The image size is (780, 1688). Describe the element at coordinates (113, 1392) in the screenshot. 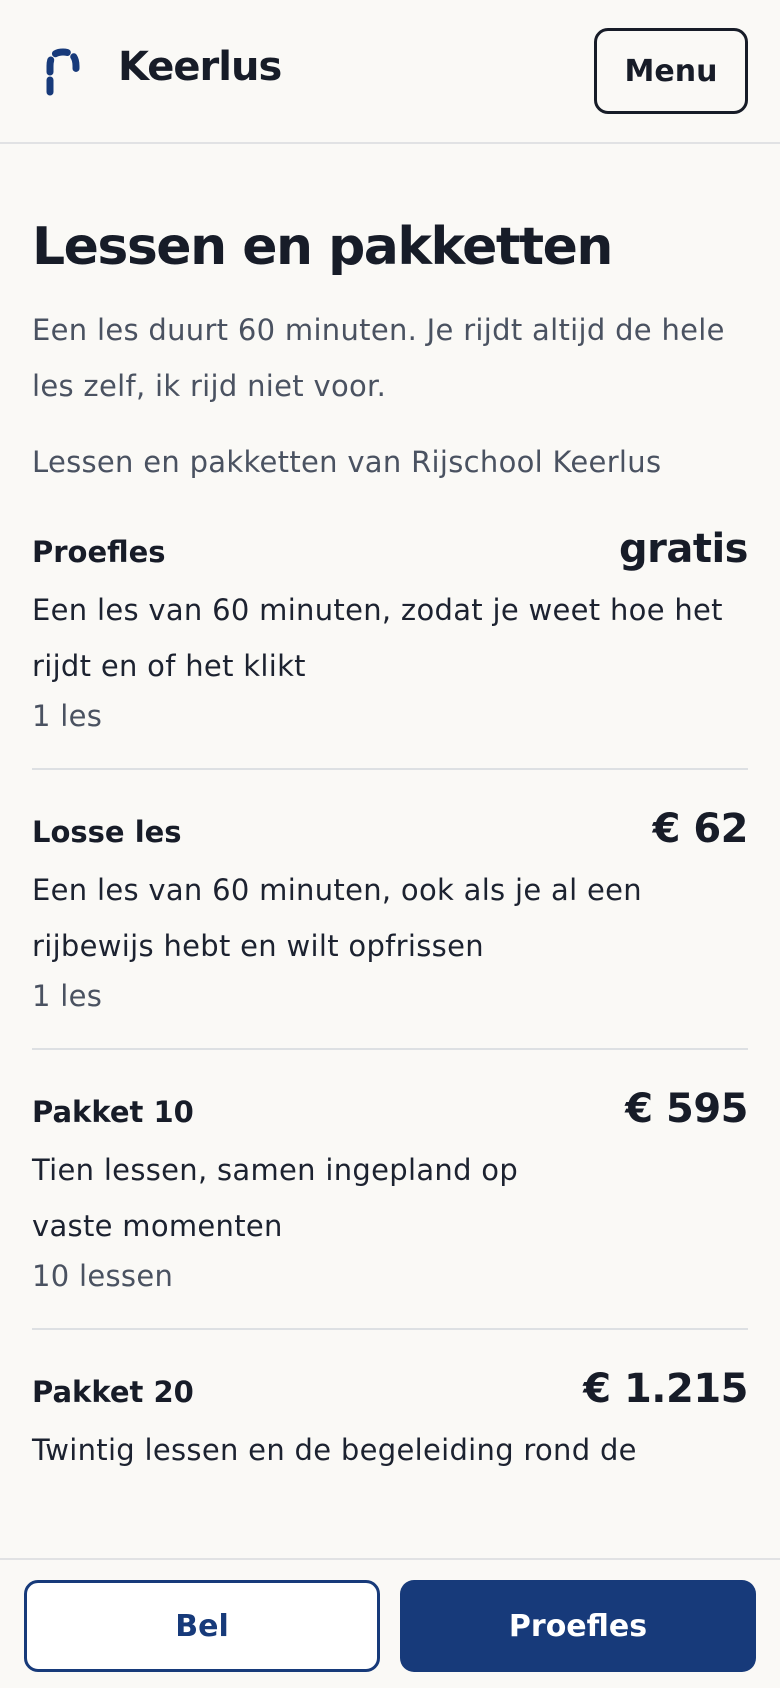

I see `item-name: Pakket 20` at that location.